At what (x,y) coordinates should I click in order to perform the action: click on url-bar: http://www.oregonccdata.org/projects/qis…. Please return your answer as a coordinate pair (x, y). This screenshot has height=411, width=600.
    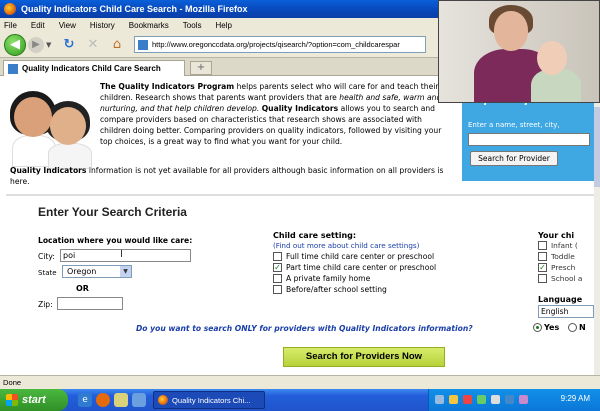
    Looking at the image, I should click on (280, 44).